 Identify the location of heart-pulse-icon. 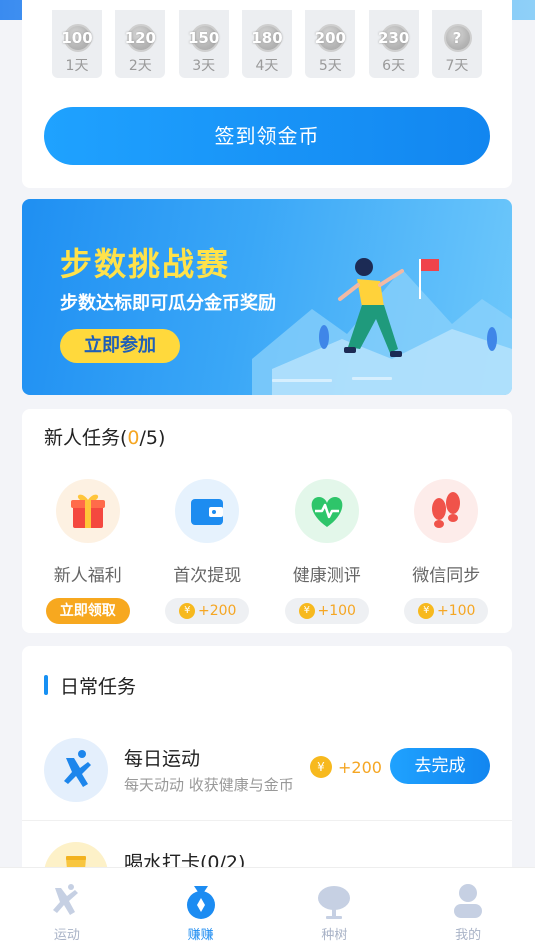
(326, 511).